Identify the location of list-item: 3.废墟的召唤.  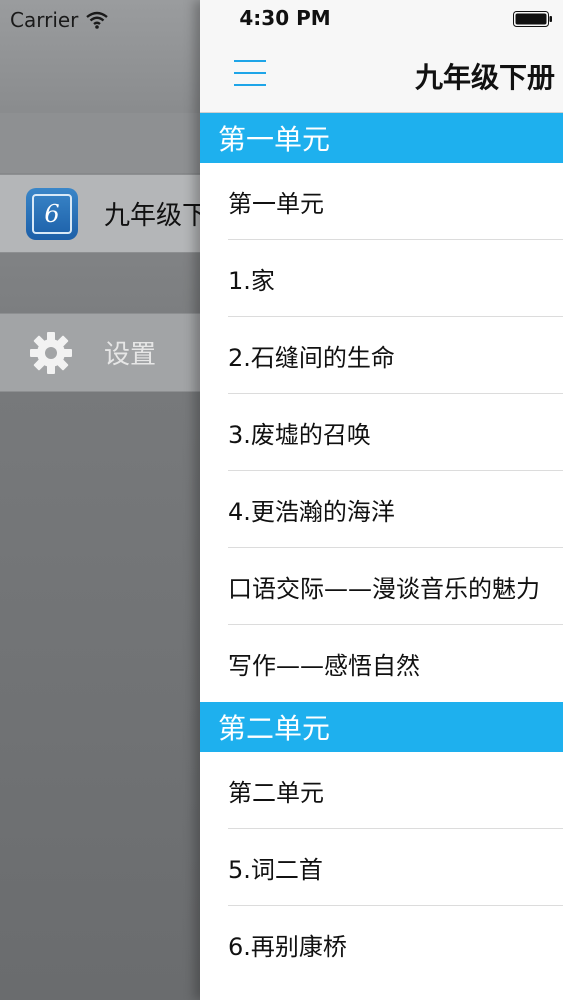
(381, 432).